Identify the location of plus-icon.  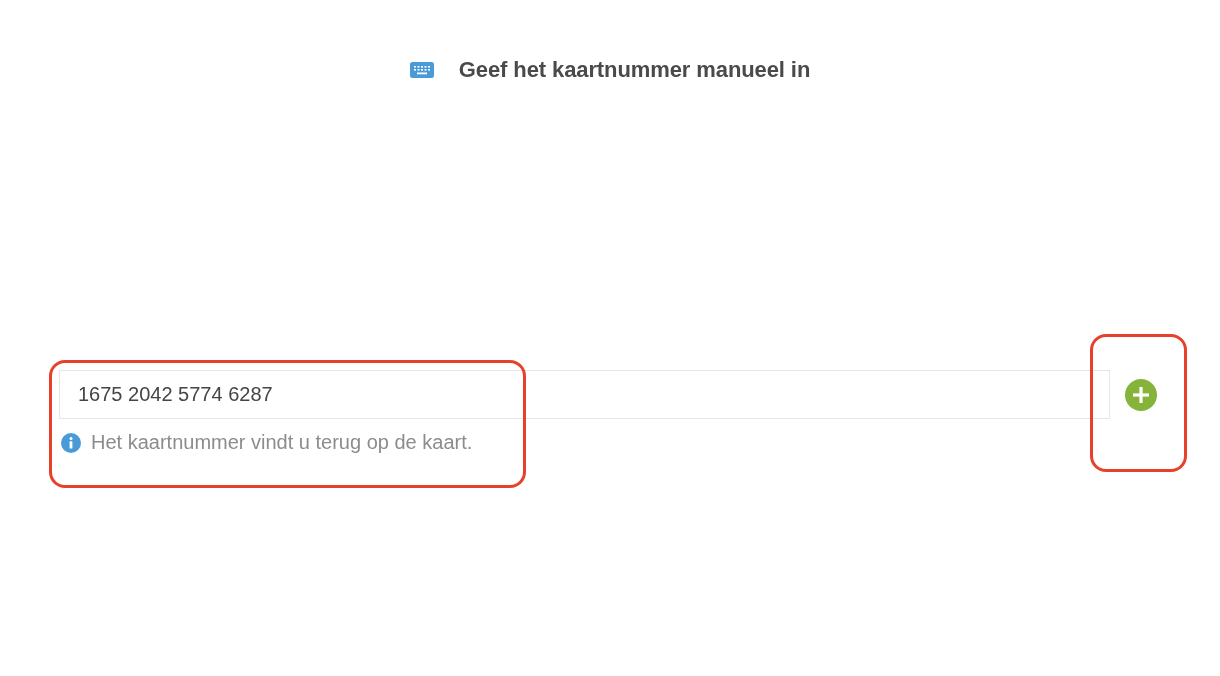
(1141, 394).